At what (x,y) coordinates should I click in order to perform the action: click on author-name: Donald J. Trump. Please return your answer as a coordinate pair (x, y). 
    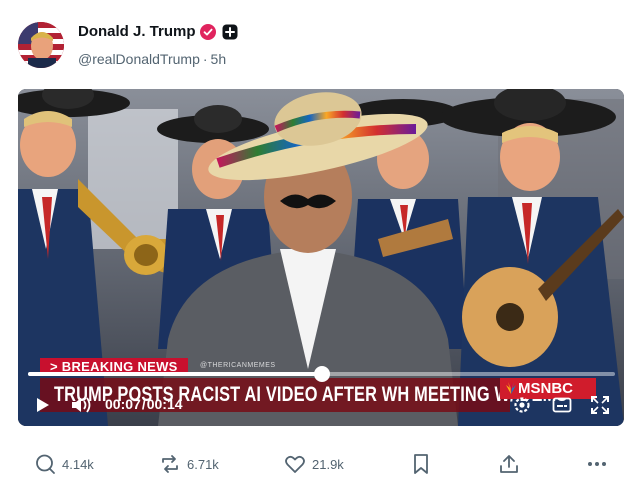
    Looking at the image, I should click on (137, 31).